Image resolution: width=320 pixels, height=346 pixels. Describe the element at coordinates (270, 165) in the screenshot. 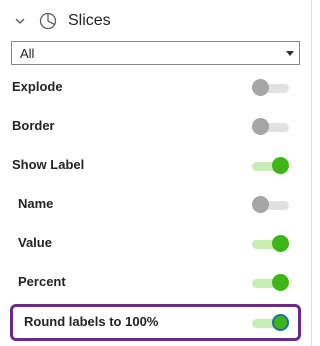

I see `show-label-toggle` at that location.